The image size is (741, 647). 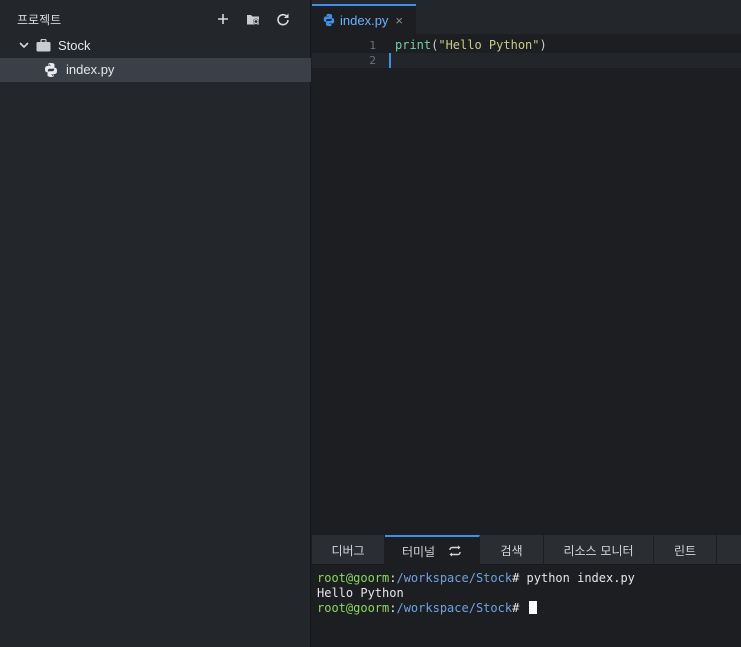 I want to click on line-number: 2, so click(x=372, y=60).